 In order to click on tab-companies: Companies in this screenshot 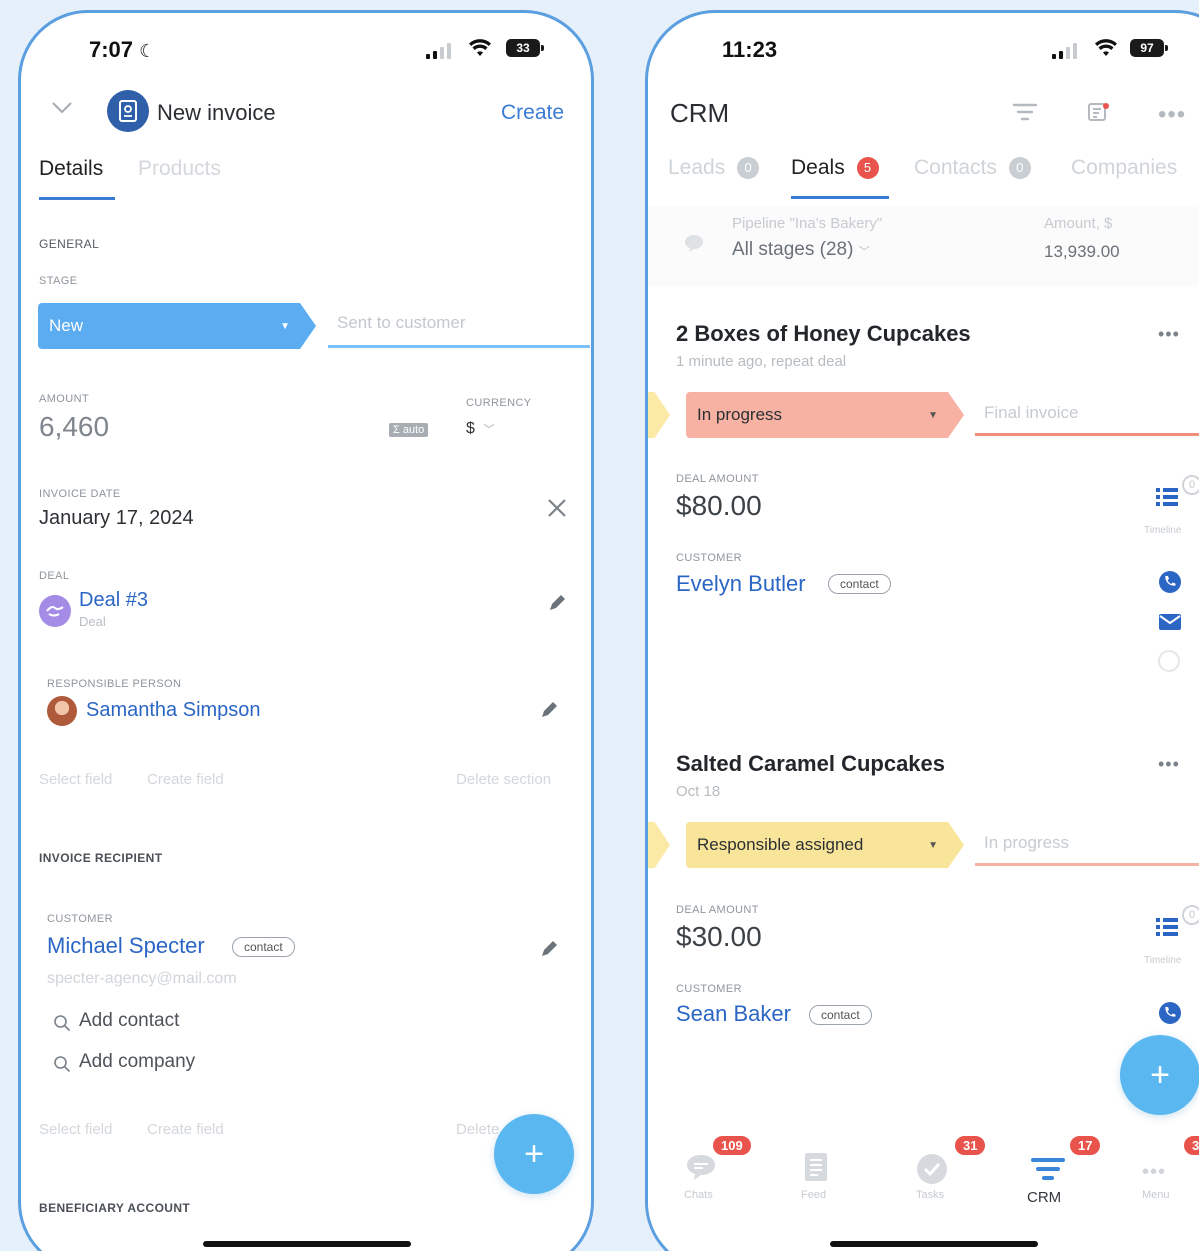, I will do `click(1124, 168)`.